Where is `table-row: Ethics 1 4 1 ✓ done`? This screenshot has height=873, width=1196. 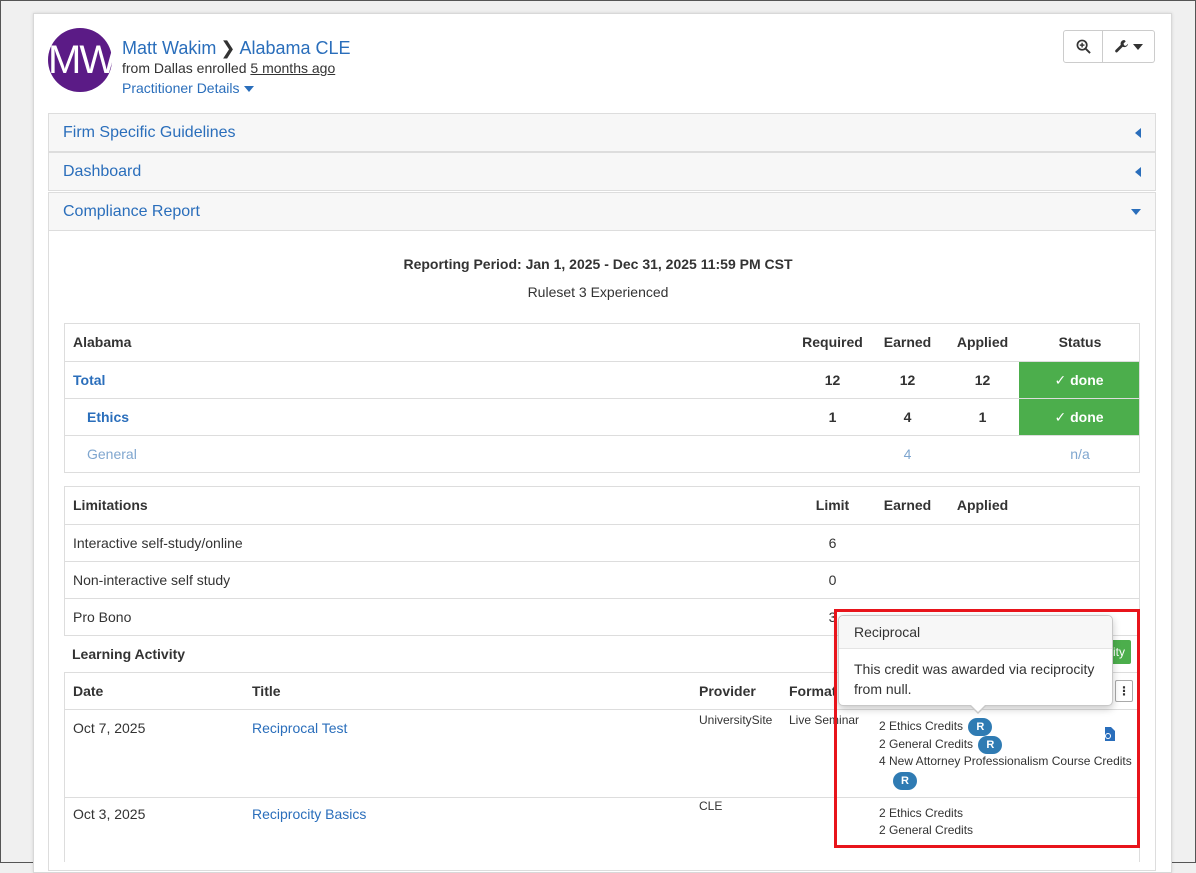 table-row: Ethics 1 4 1 ✓ done is located at coordinates (602, 416).